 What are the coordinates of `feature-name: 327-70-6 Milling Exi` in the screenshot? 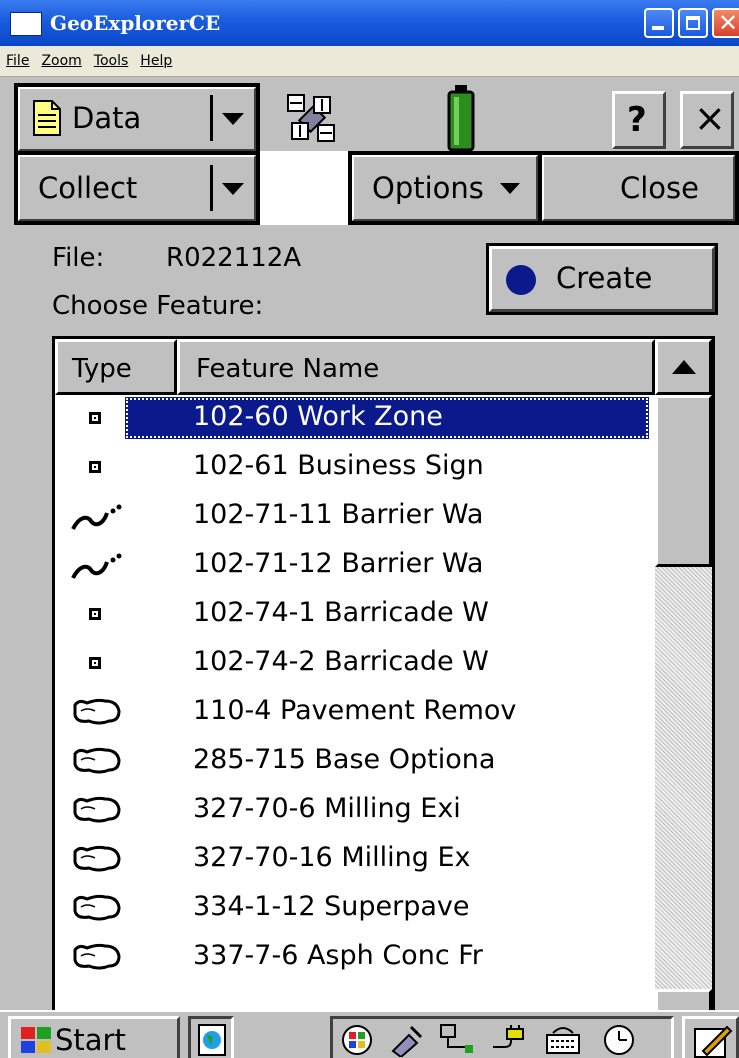 It's located at (327, 808).